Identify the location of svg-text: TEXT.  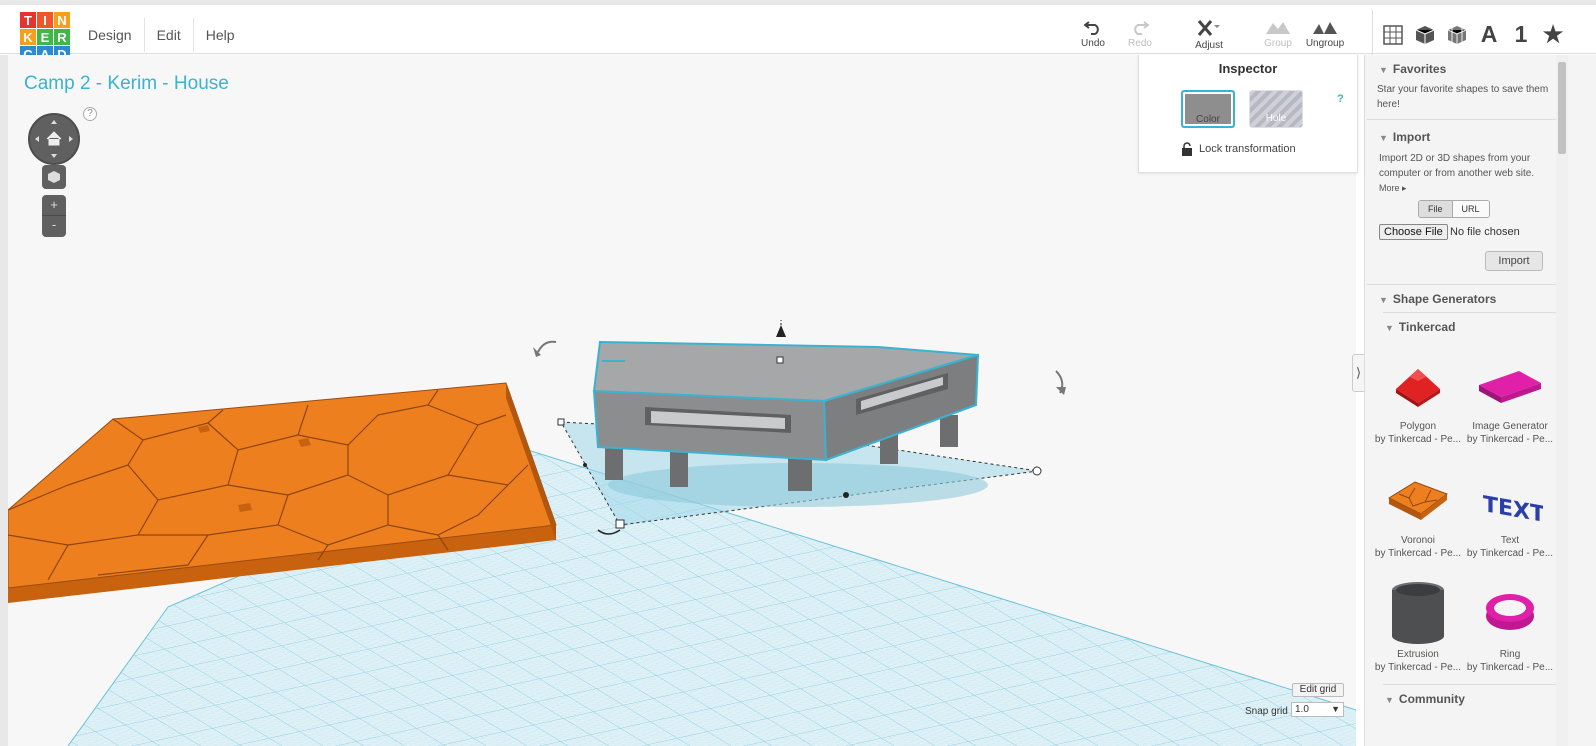
(1513, 506).